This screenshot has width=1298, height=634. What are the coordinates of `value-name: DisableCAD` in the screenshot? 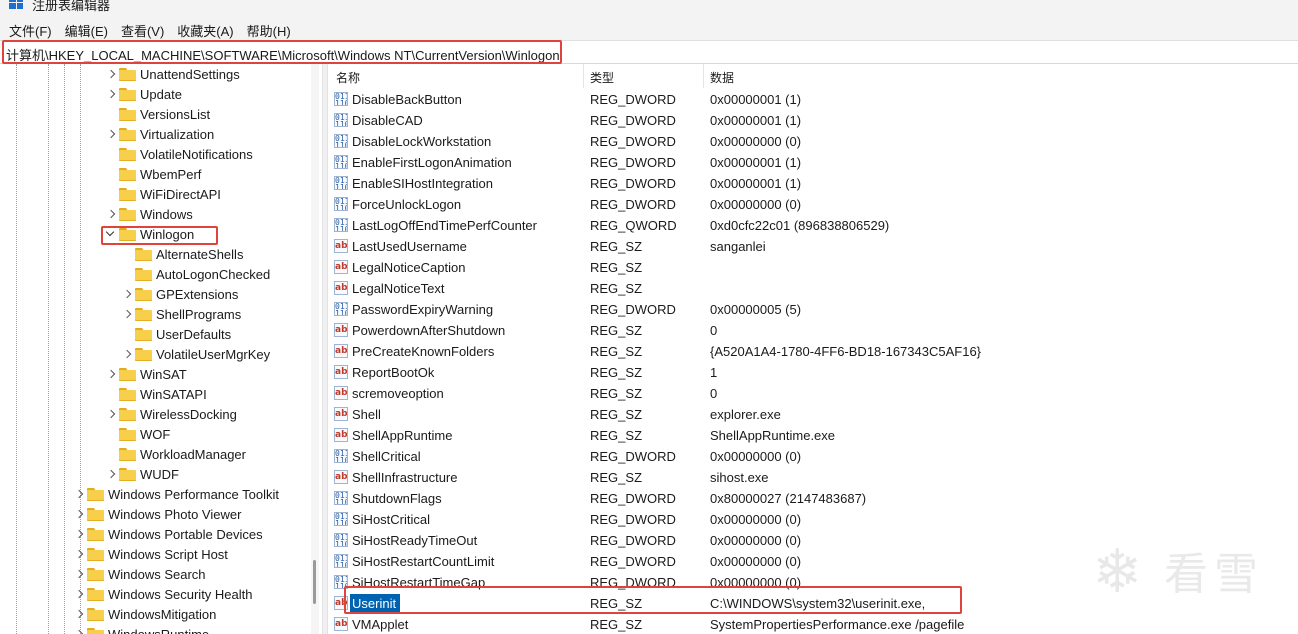 It's located at (387, 120).